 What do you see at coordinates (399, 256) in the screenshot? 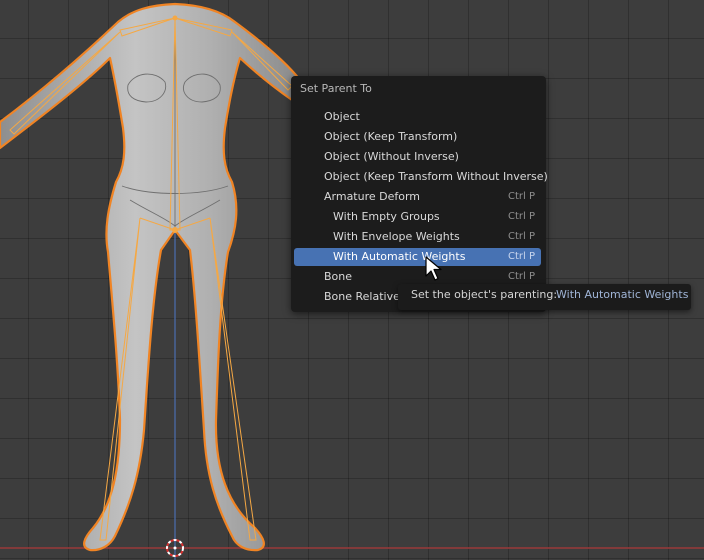
I see `menu-item-label: With Automatic Weights` at bounding box center [399, 256].